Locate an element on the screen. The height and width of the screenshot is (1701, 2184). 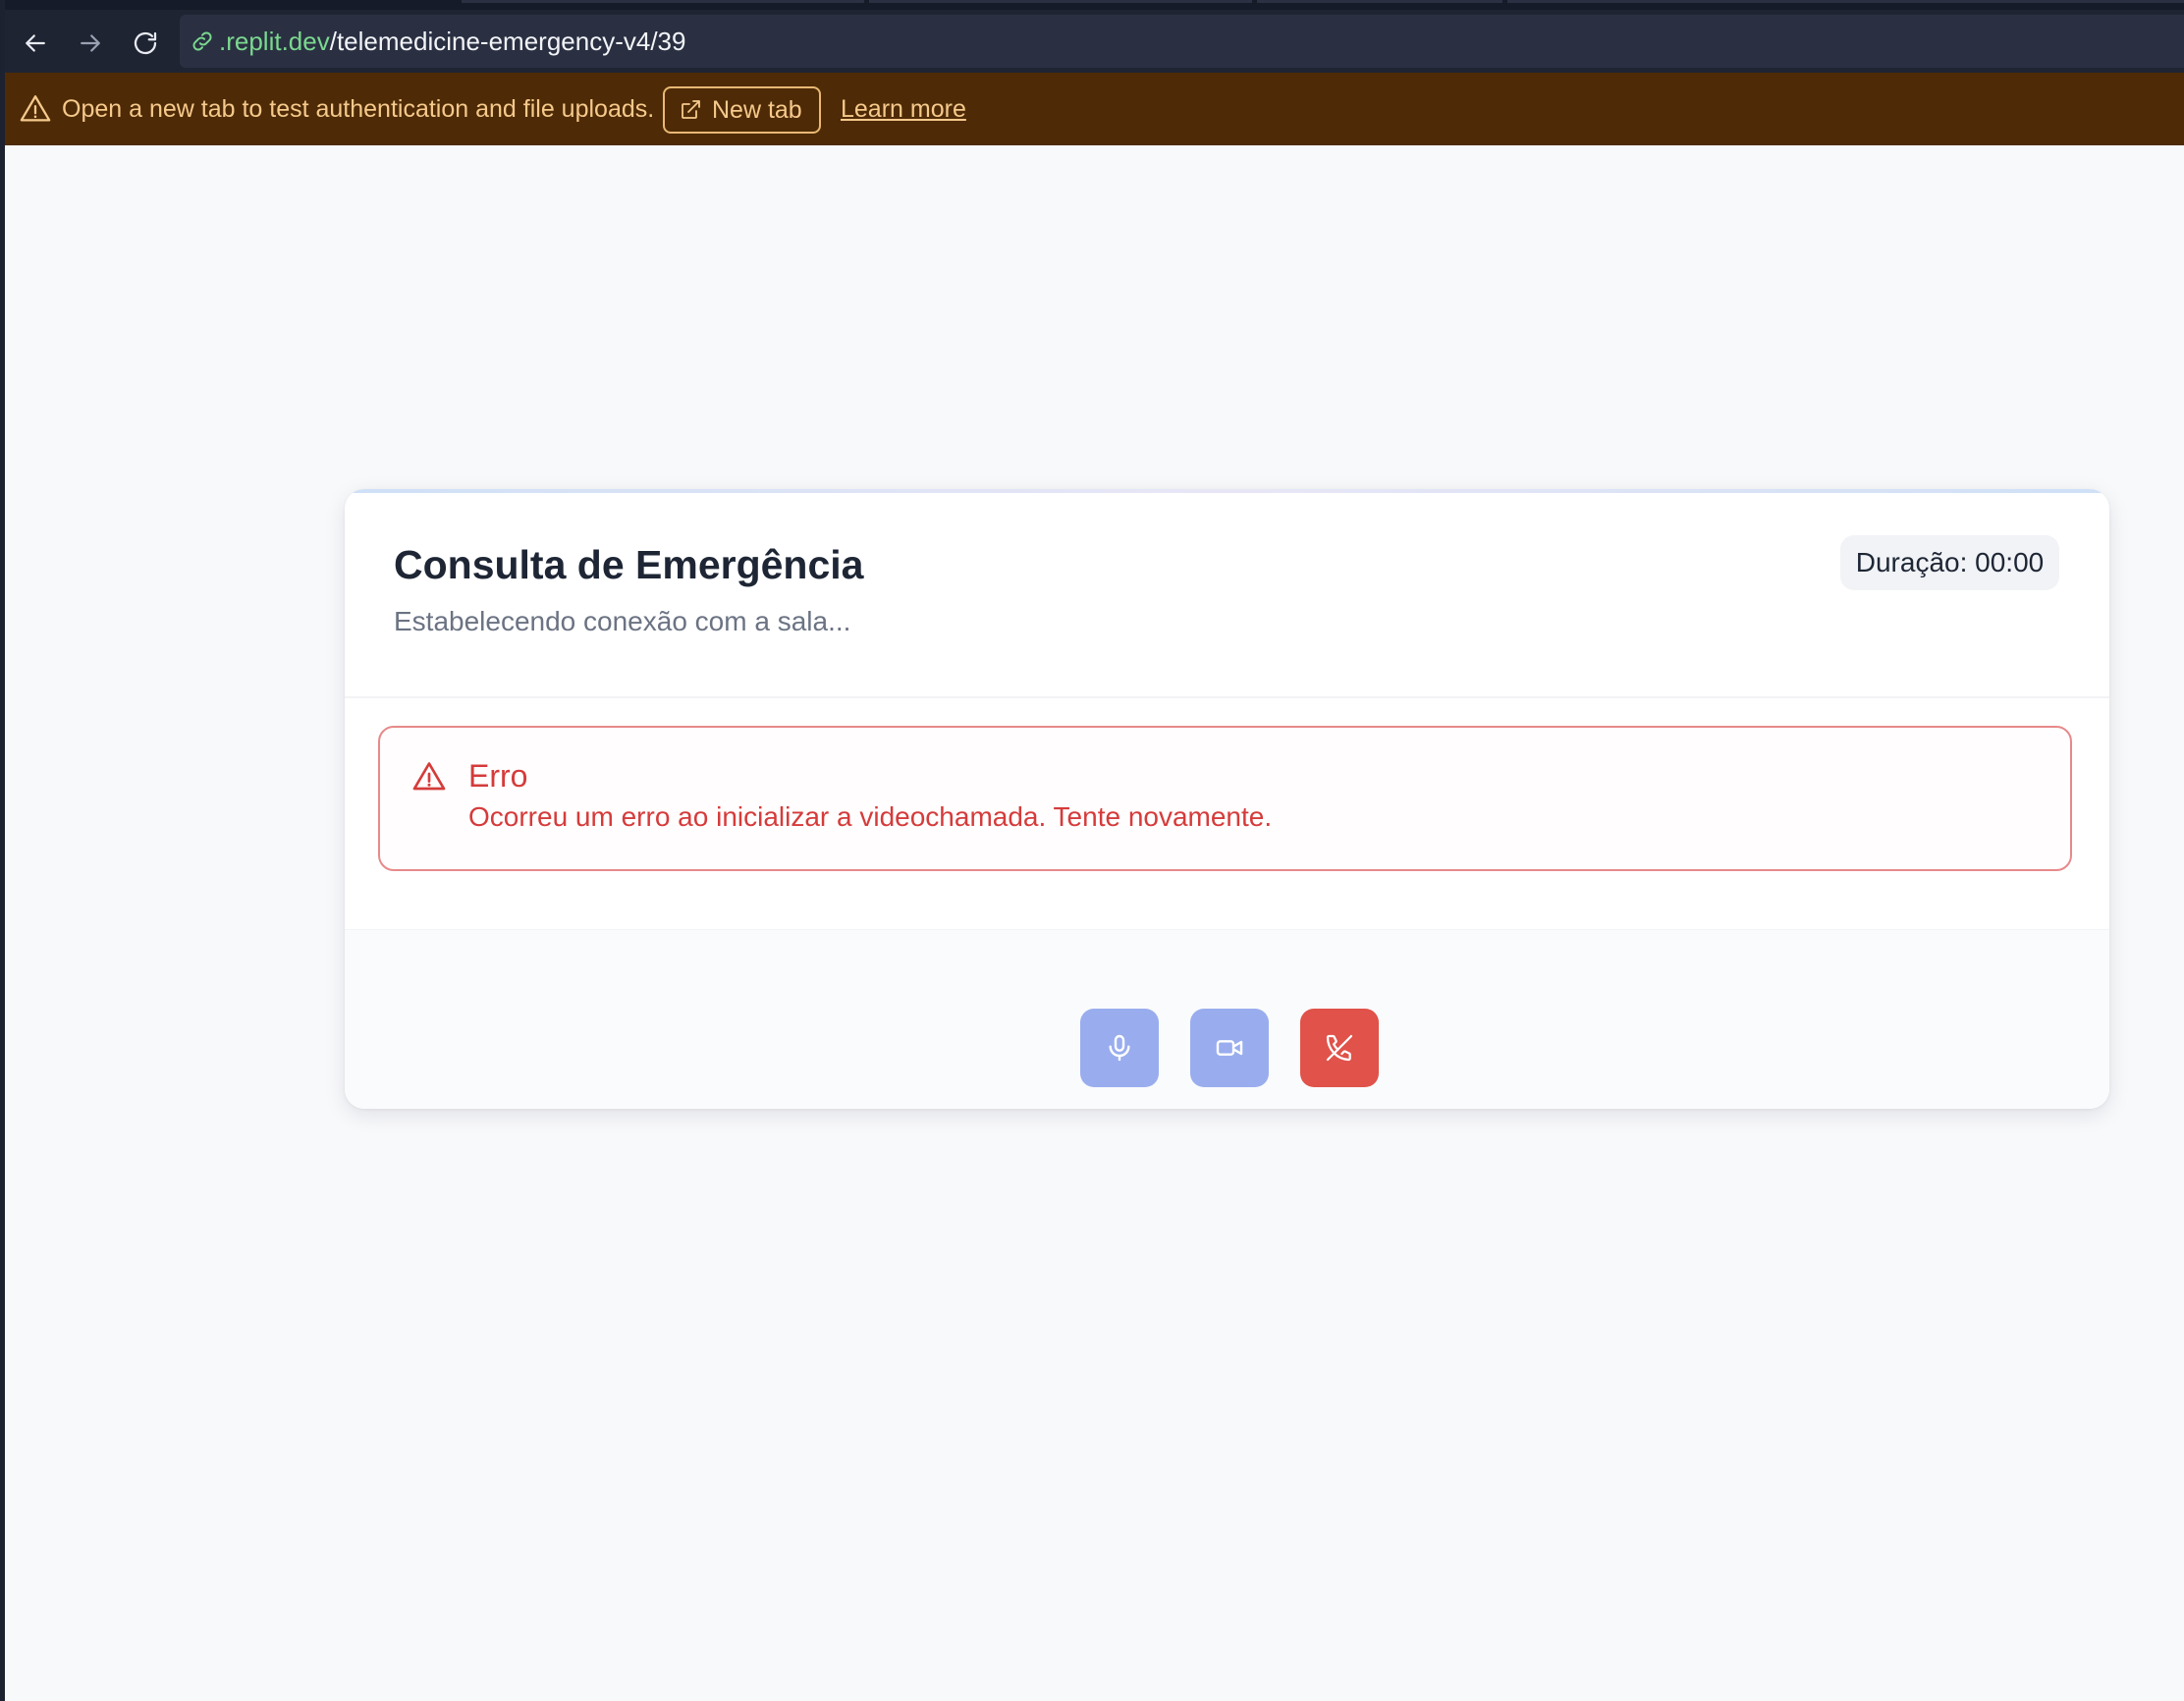
toggle-microphone-button is located at coordinates (1119, 1048).